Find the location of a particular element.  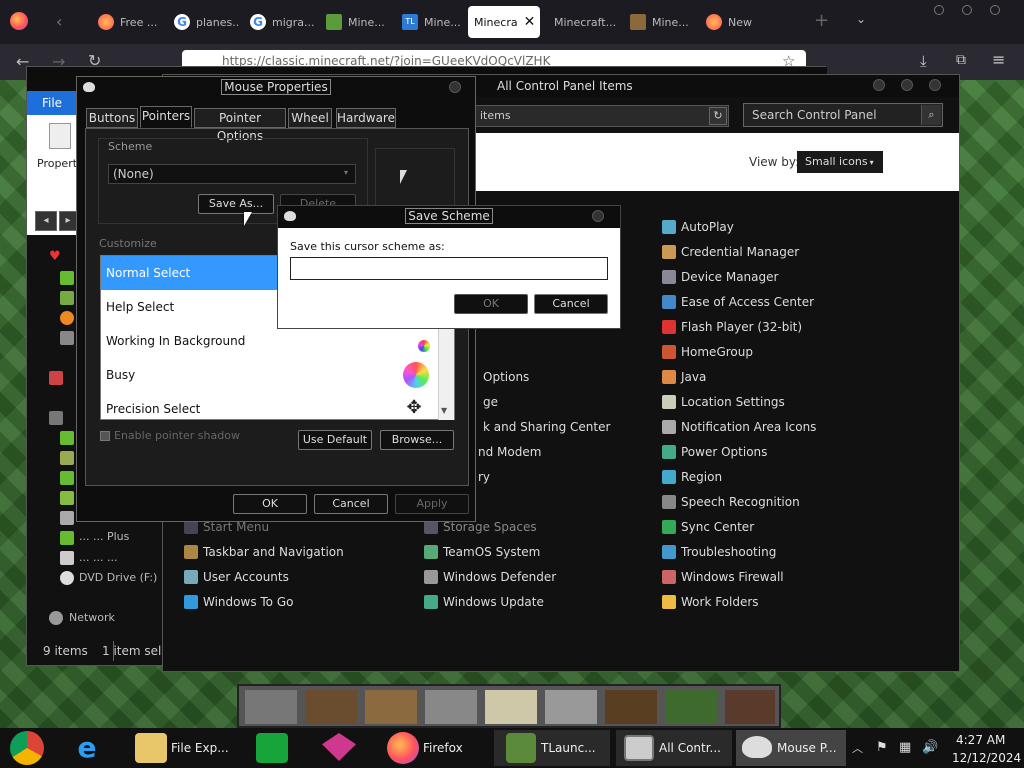

network-icon is located at coordinates (56, 618).